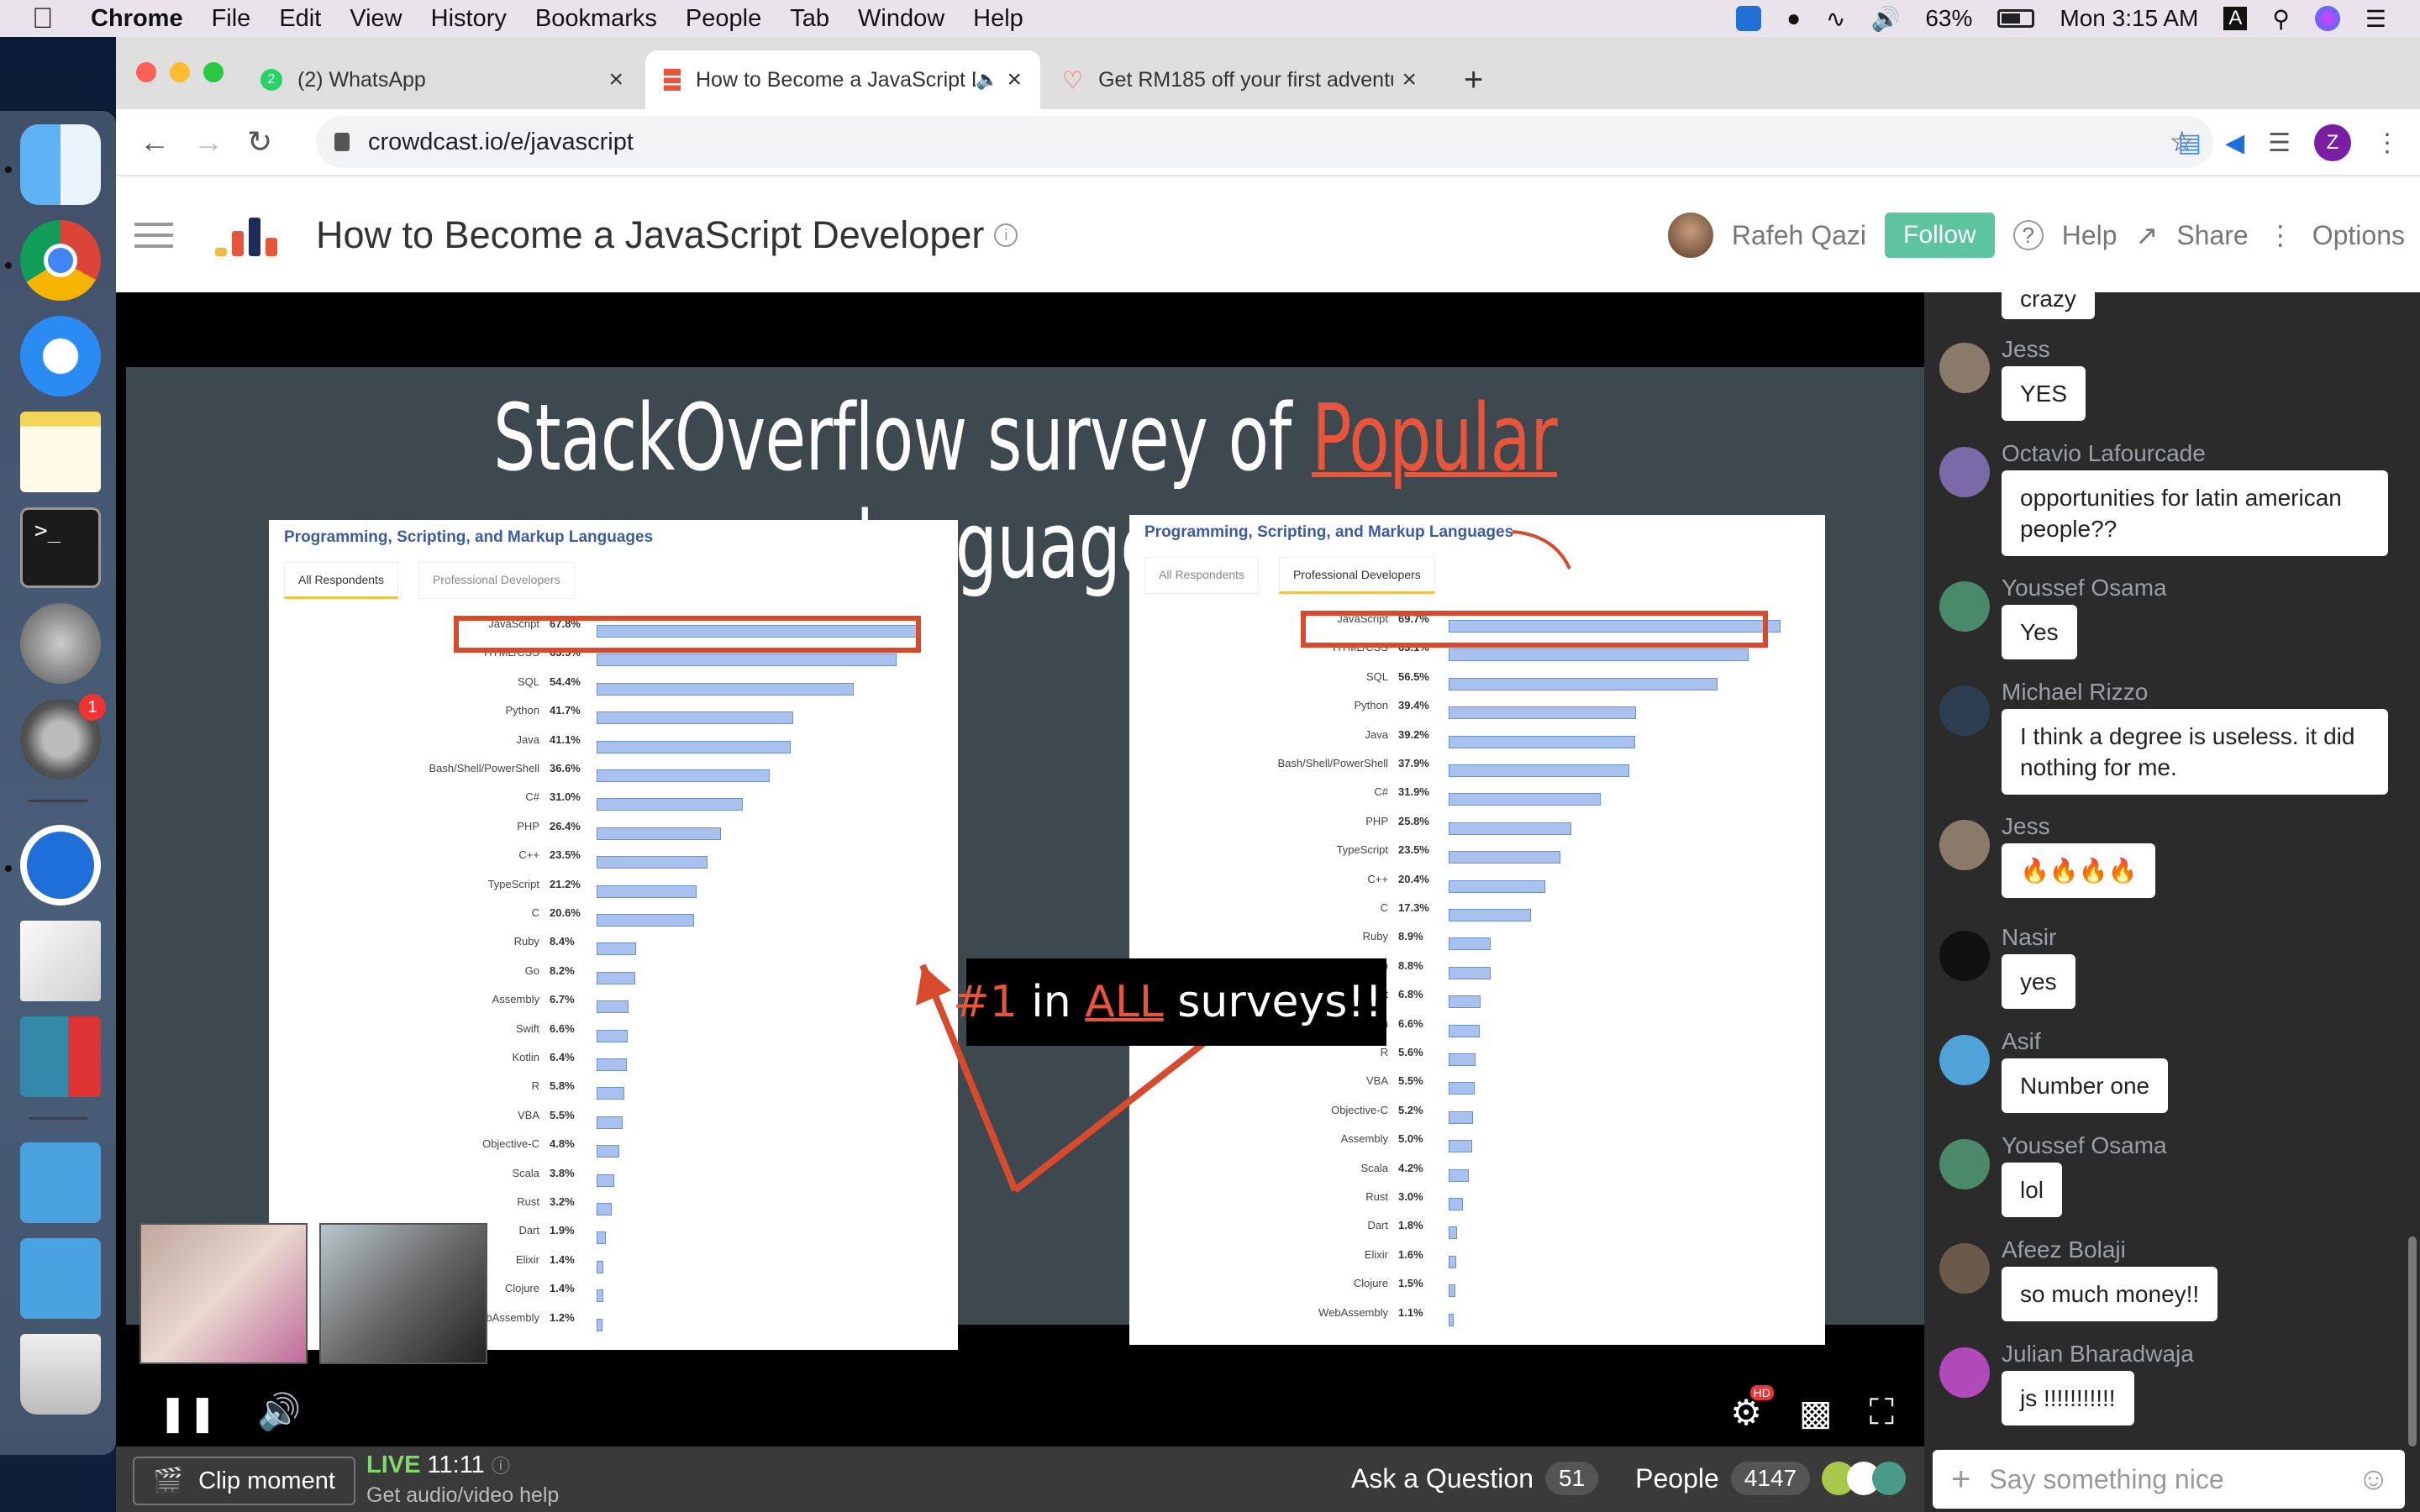 This screenshot has width=2420, height=1512. Describe the element at coordinates (2098, 1354) in the screenshot. I see `chat-author: Julian Bharadwaja` at that location.